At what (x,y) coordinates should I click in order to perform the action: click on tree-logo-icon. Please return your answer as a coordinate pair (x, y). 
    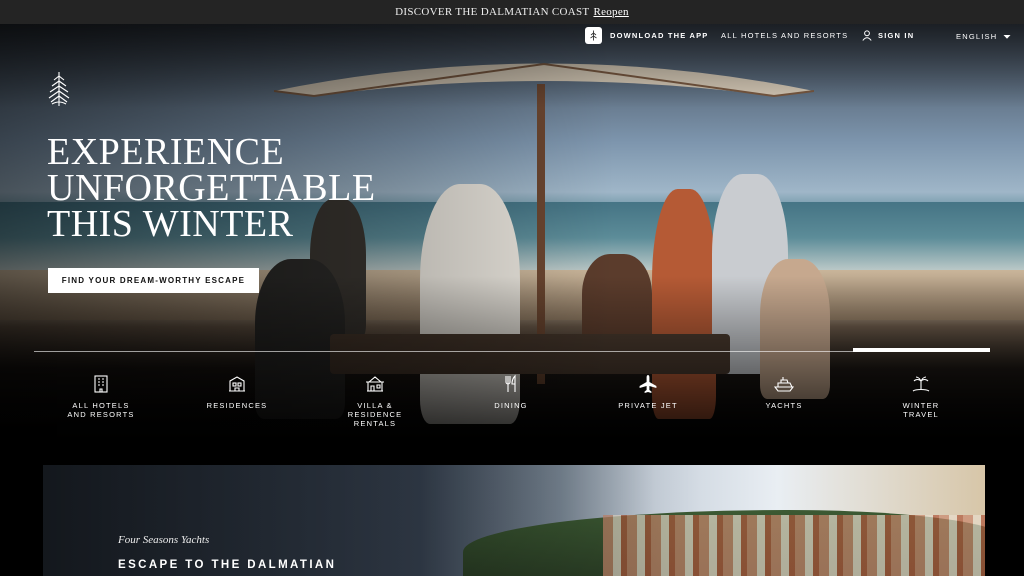
    Looking at the image, I should click on (59, 89).